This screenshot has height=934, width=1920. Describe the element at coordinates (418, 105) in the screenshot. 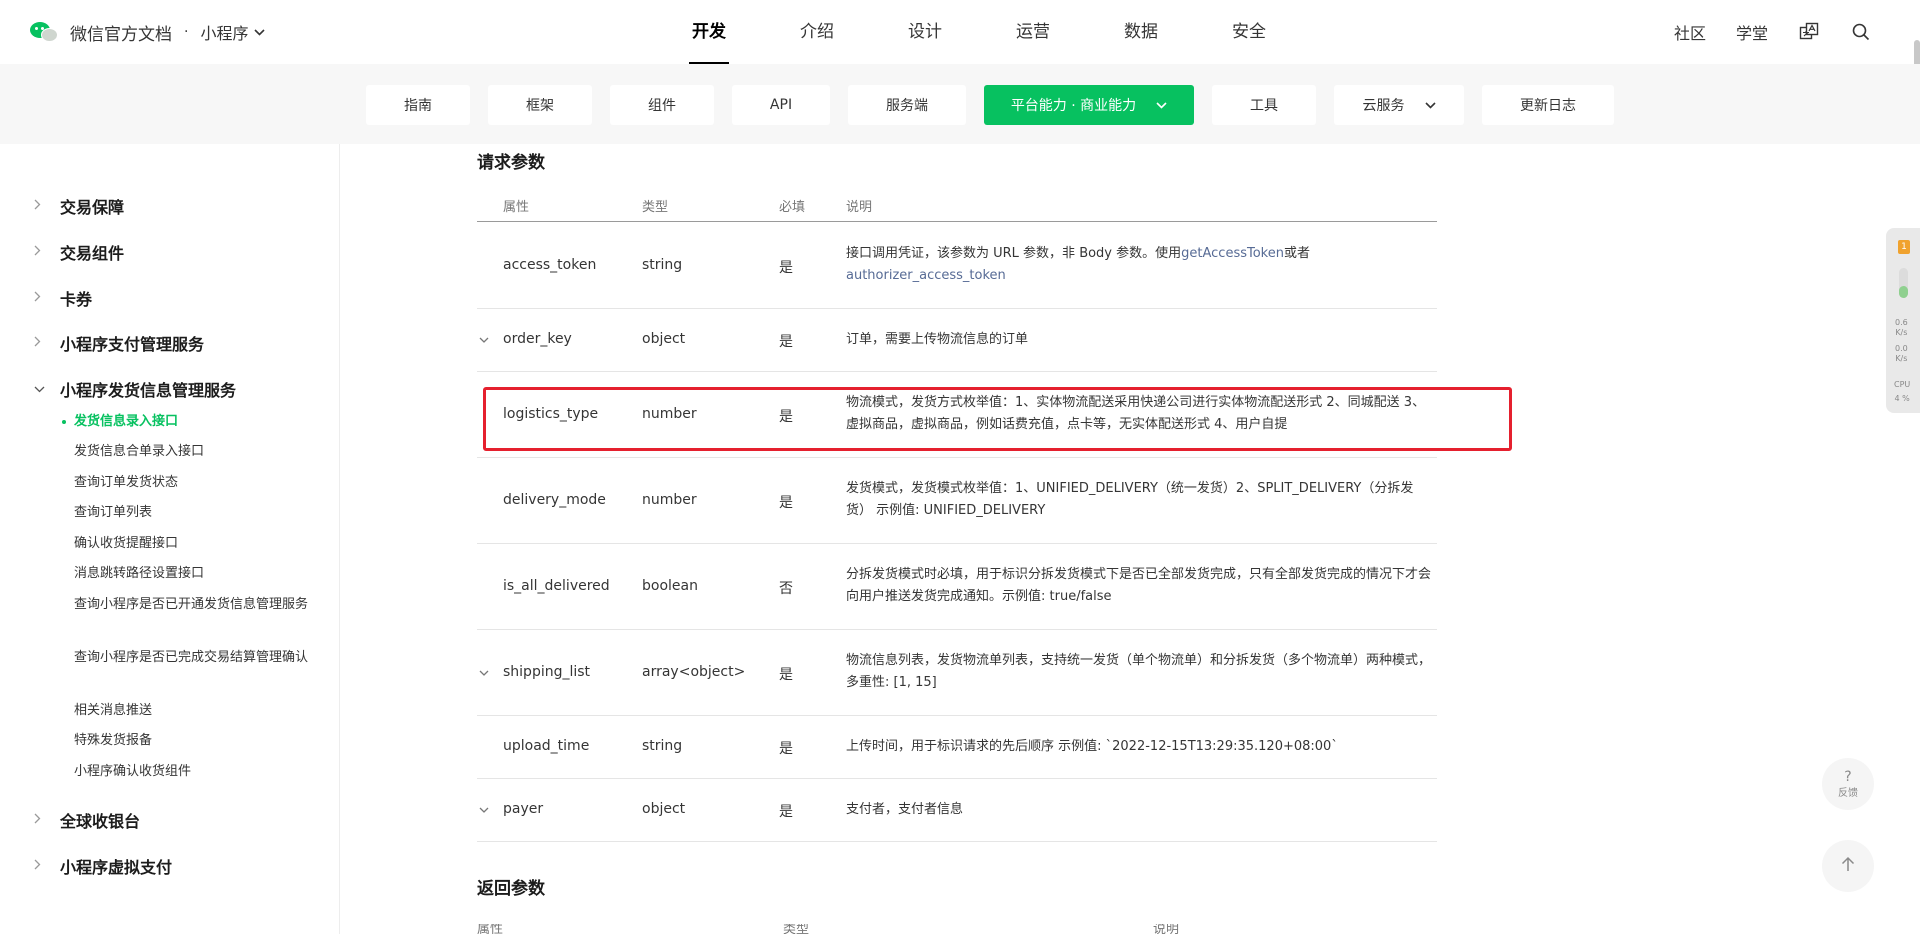

I see `subnav-guide: 指南` at that location.